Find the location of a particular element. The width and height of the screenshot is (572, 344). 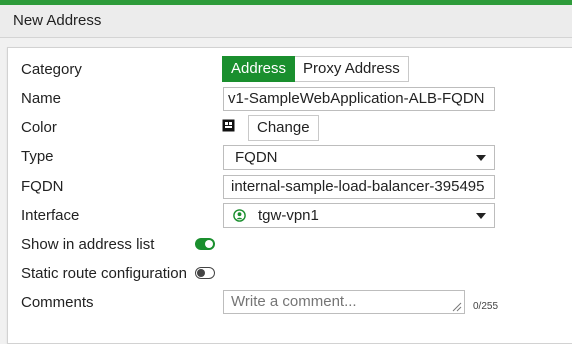

user-circle-icon is located at coordinates (239, 215).